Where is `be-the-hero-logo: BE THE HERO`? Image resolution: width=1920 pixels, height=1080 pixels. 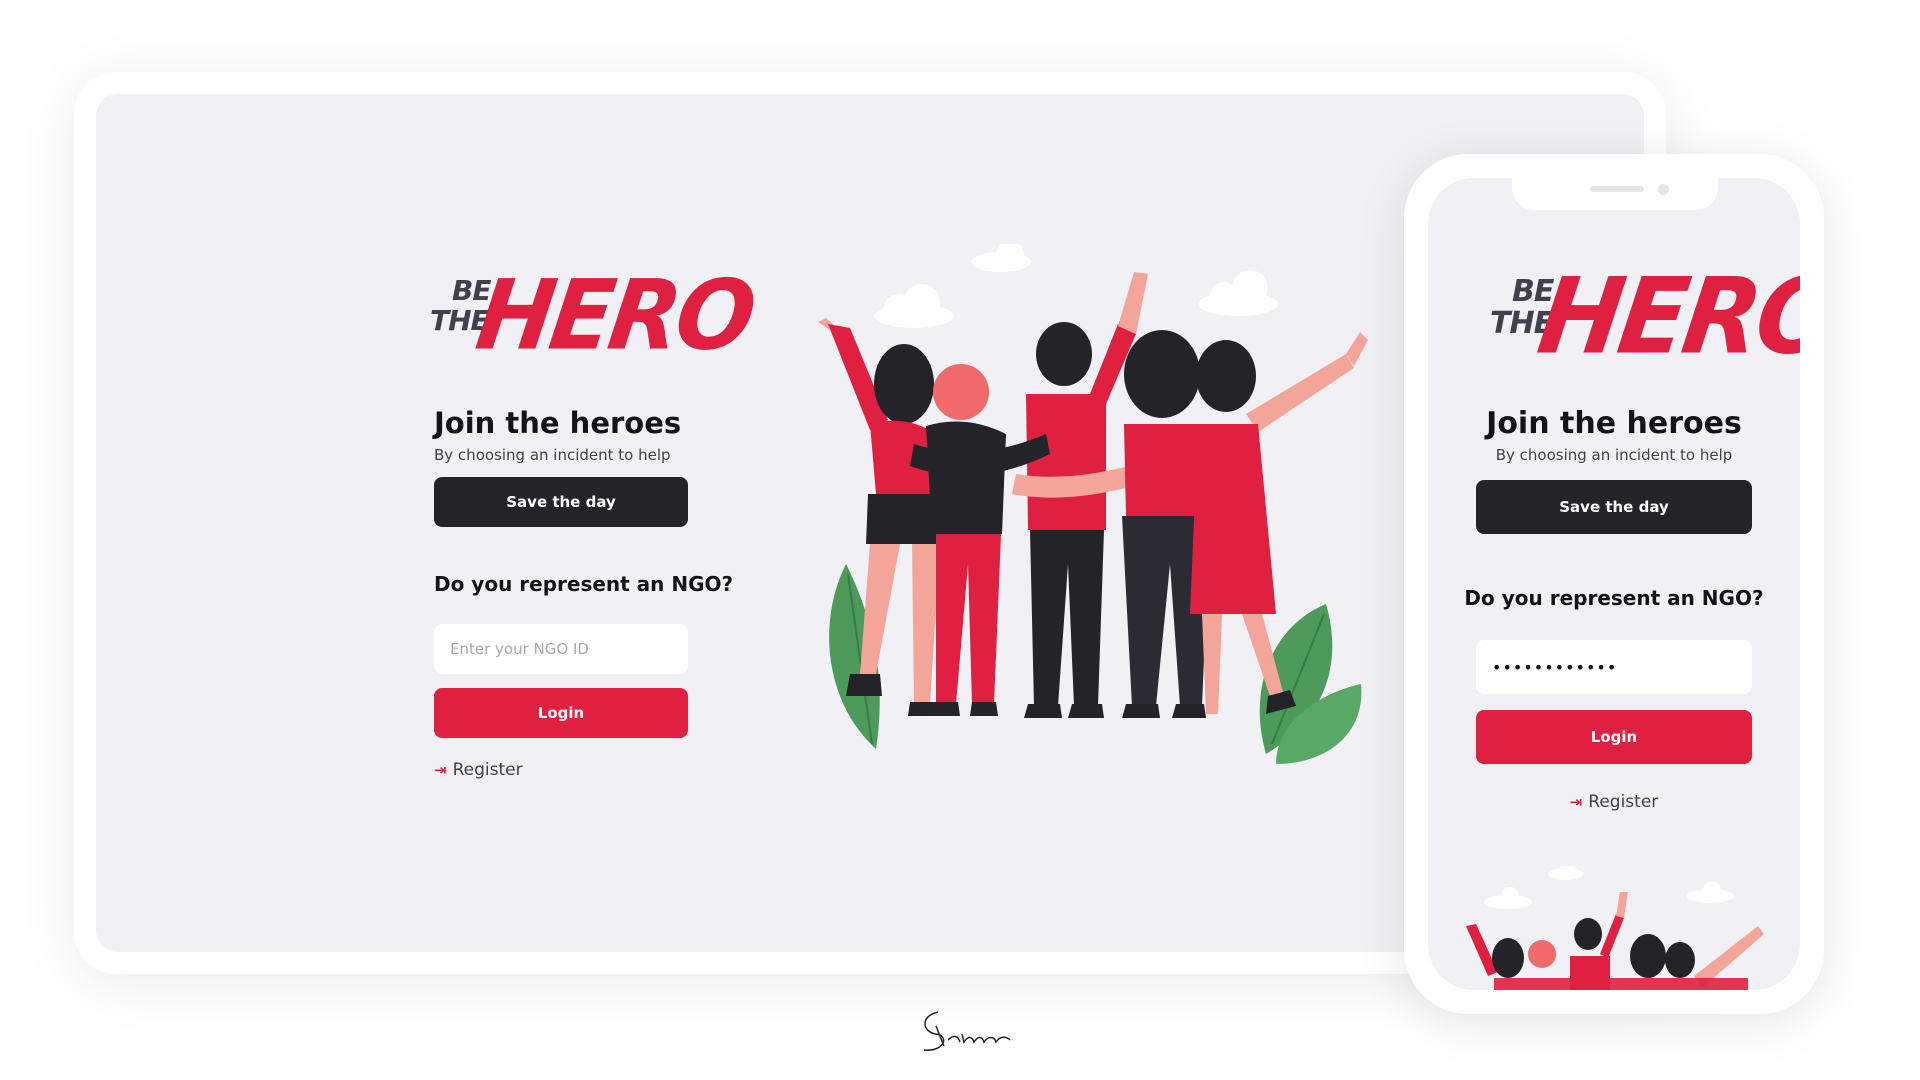
be-the-hero-logo: BE THE HERO is located at coordinates (1645, 317).